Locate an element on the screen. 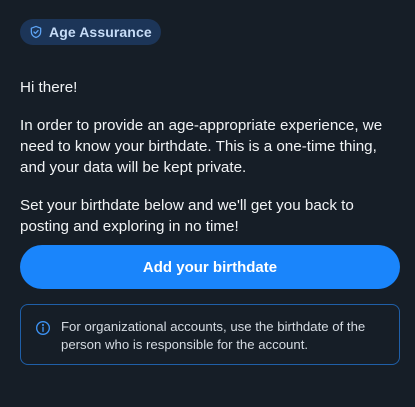  age-assurance-badge: Age Assurance is located at coordinates (90, 32).